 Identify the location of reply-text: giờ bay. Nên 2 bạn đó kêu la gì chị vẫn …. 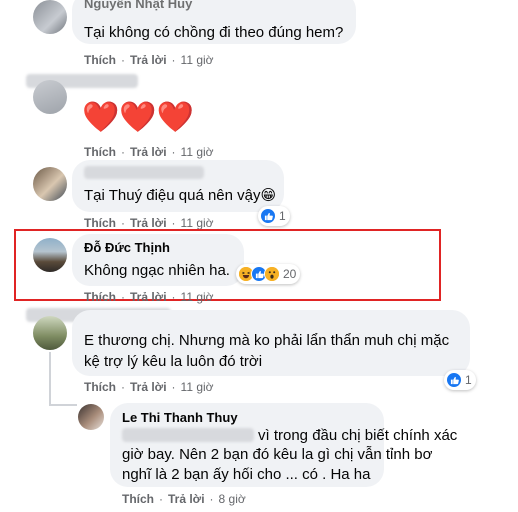
(277, 454).